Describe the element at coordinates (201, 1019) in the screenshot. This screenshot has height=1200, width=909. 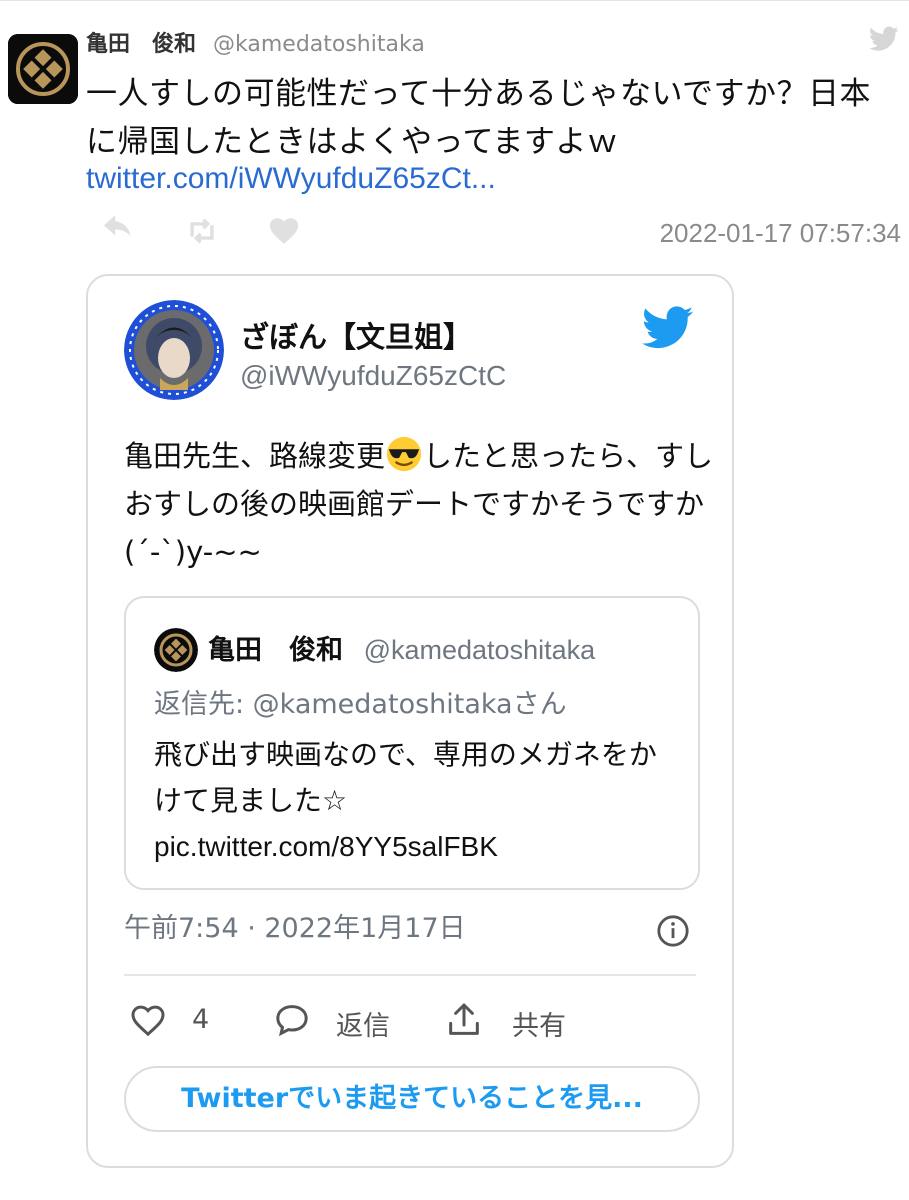
I see `likes-count: 4` at that location.